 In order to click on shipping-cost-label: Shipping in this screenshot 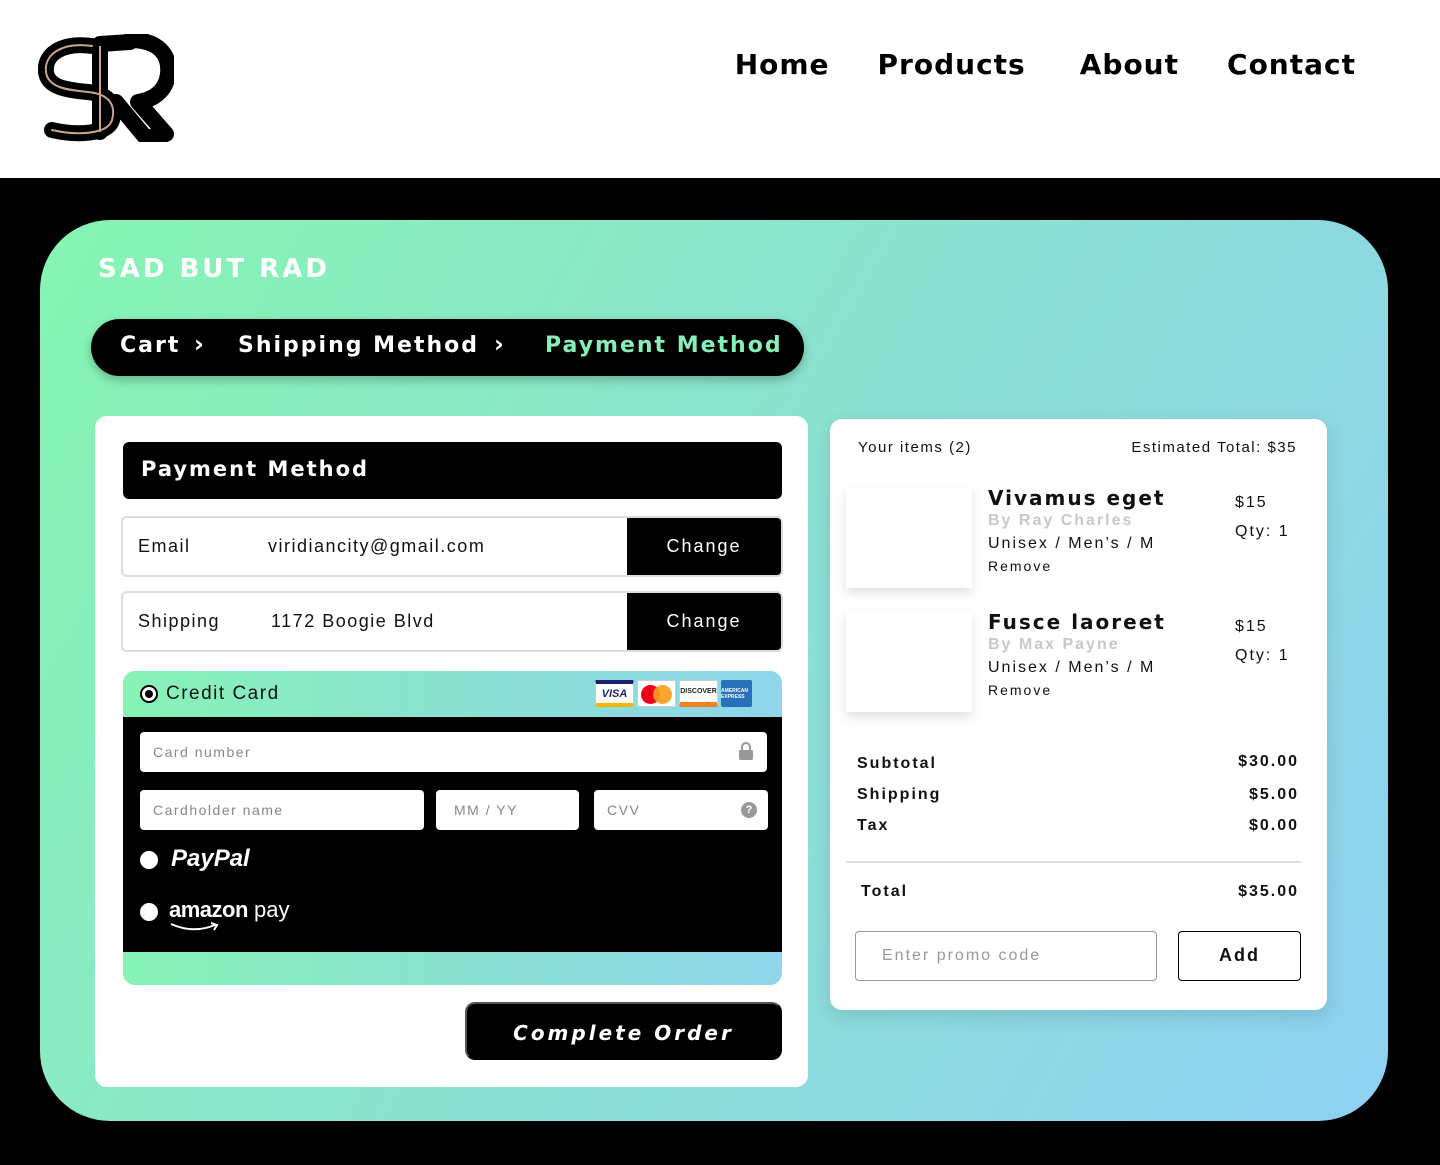, I will do `click(899, 794)`.